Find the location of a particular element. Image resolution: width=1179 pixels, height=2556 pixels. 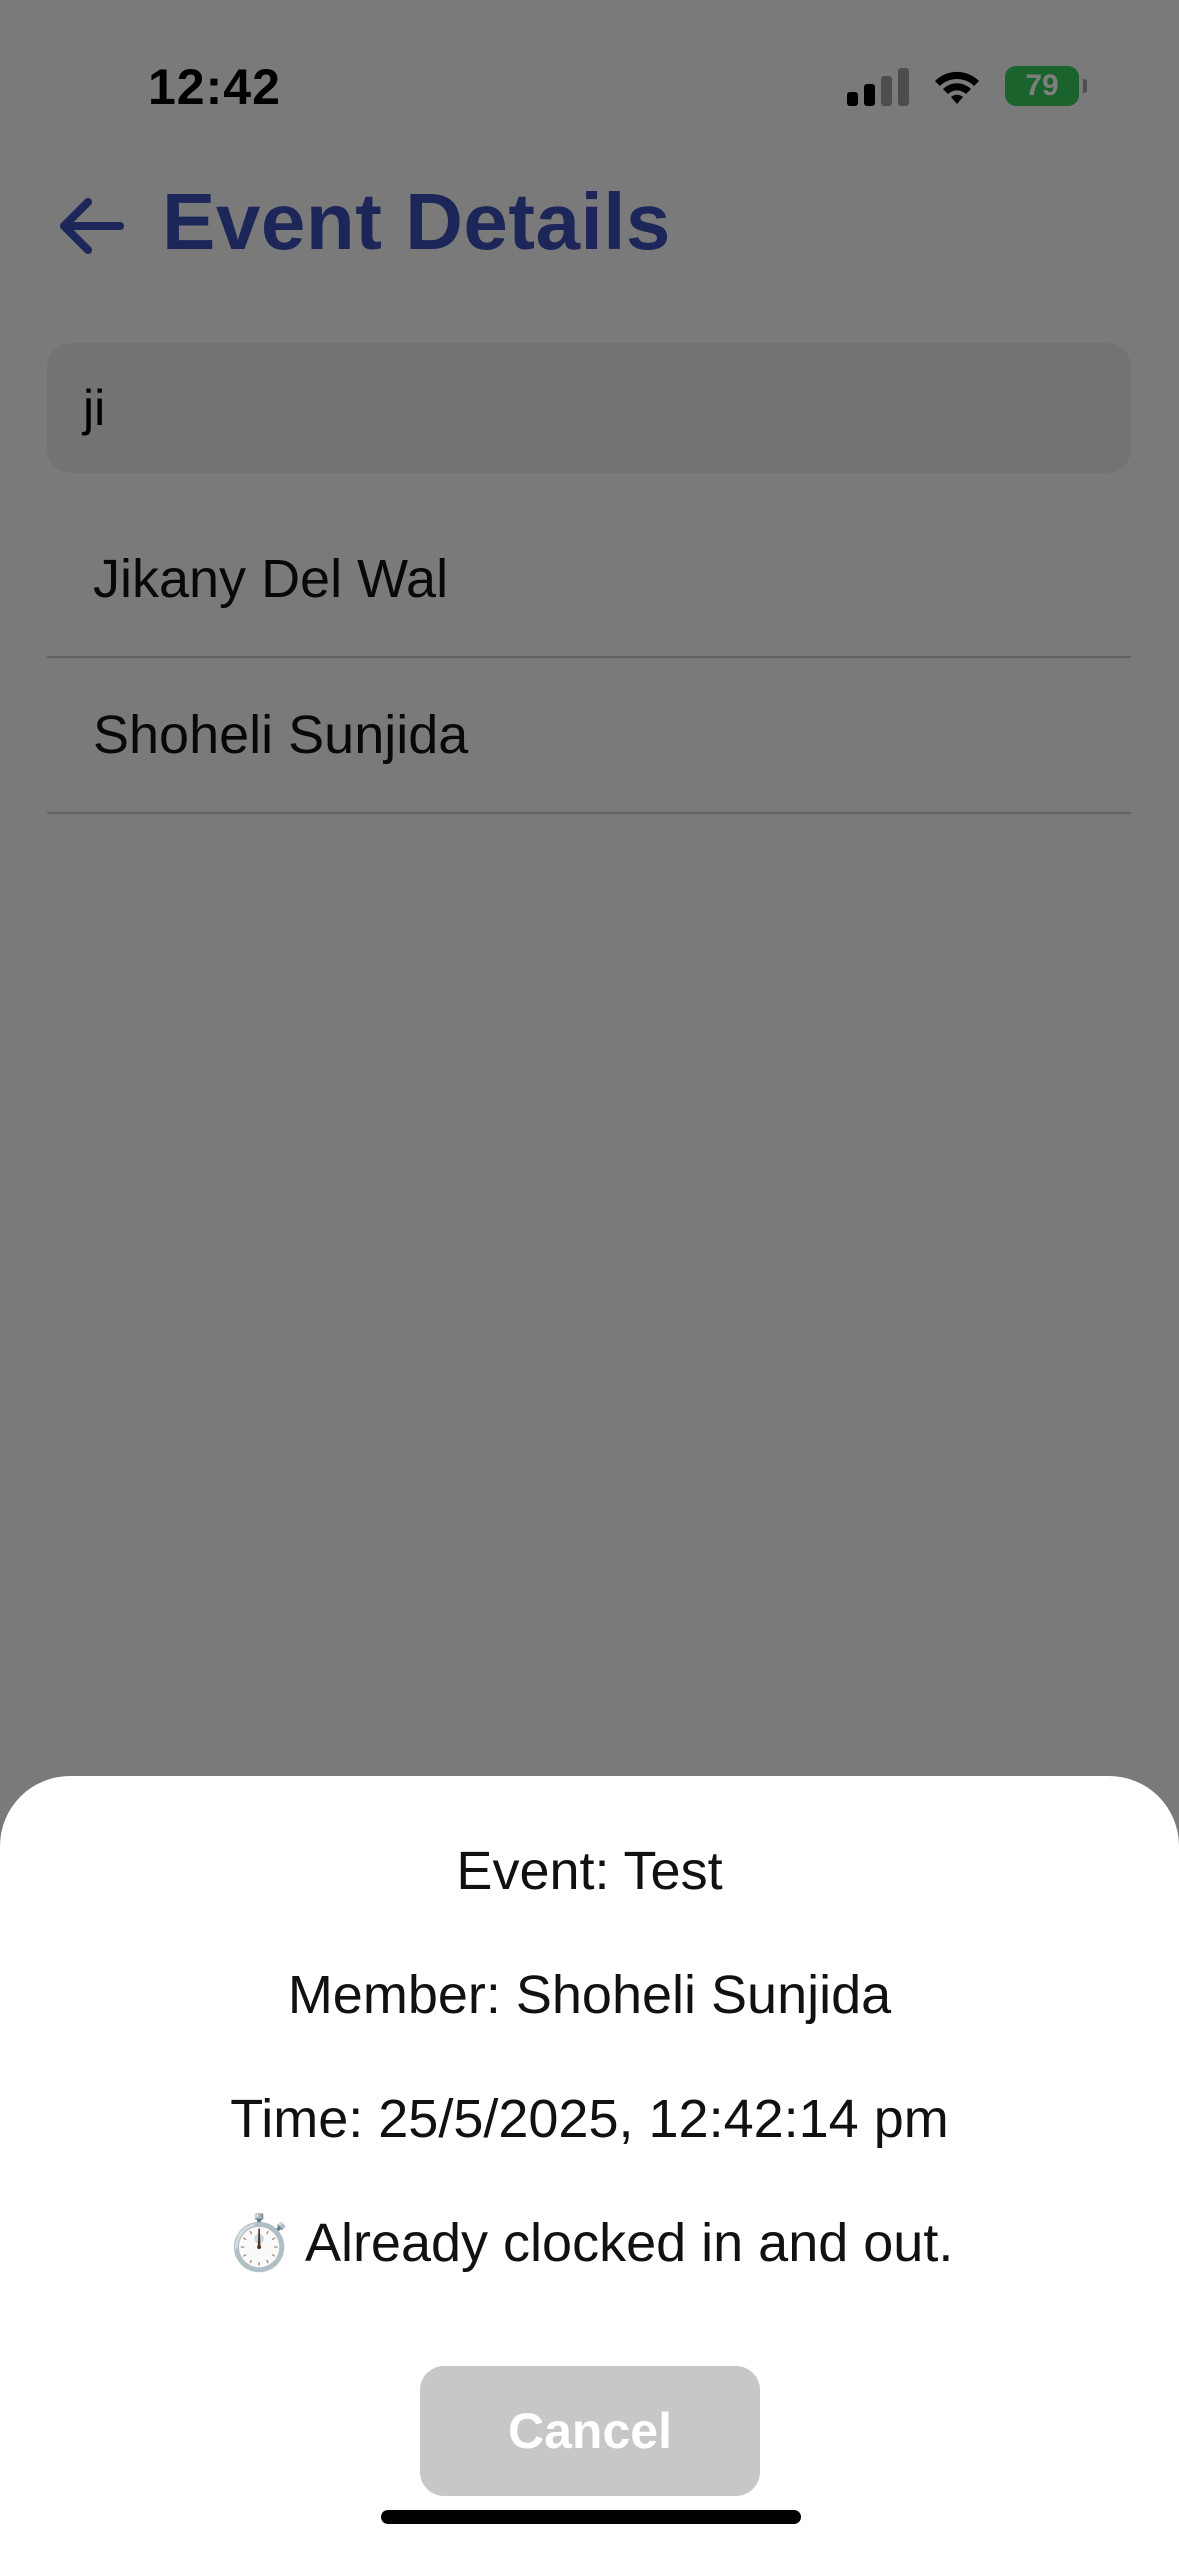

stopwatch-icon: ⏱️ is located at coordinates (259, 2243).